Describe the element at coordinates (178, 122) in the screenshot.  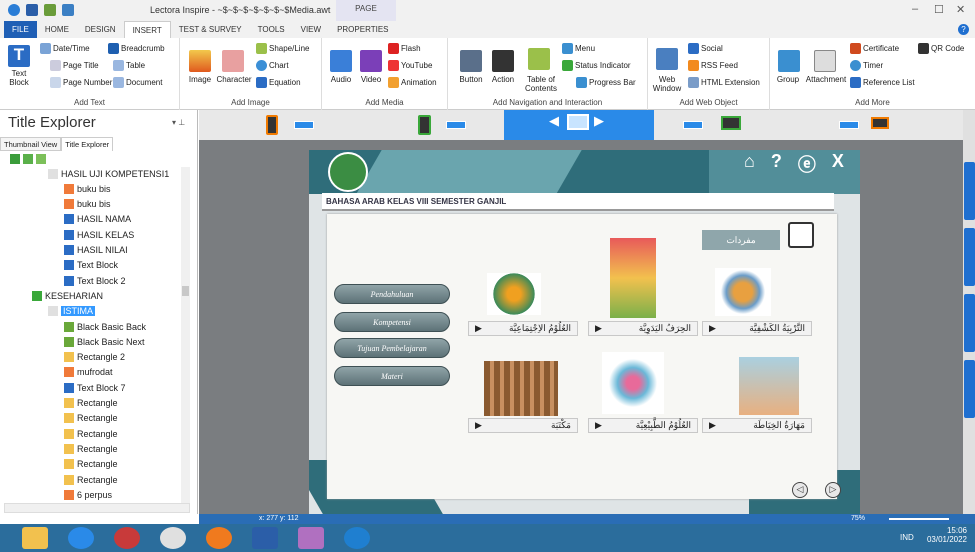
I see `panel-pin-icon: ▾ ⊥` at that location.